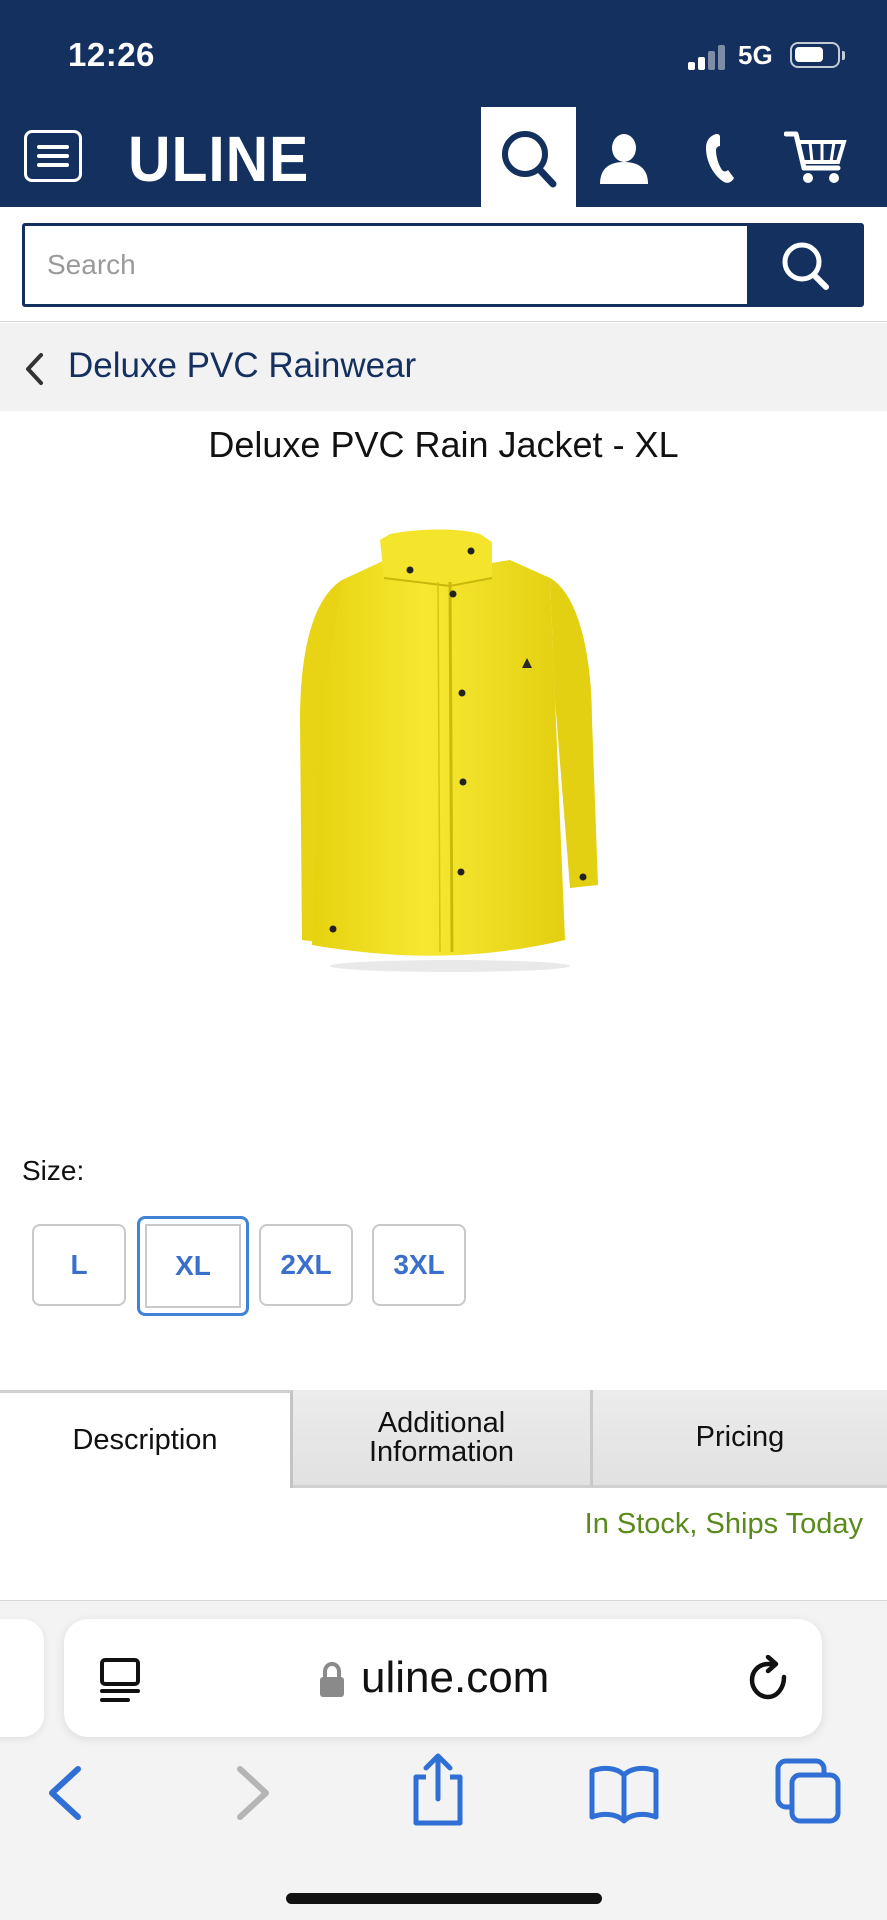 This screenshot has width=887, height=1920. I want to click on size-option-3xl: 3XL, so click(419, 1265).